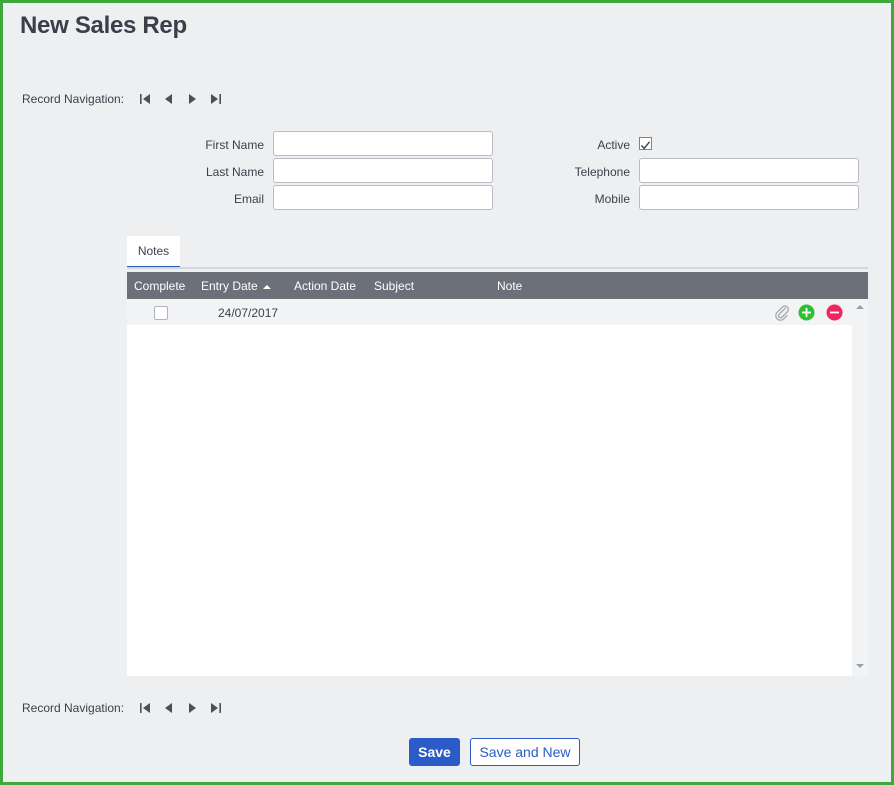  Describe the element at coordinates (806, 314) in the screenshot. I see `add-row-icon` at that location.